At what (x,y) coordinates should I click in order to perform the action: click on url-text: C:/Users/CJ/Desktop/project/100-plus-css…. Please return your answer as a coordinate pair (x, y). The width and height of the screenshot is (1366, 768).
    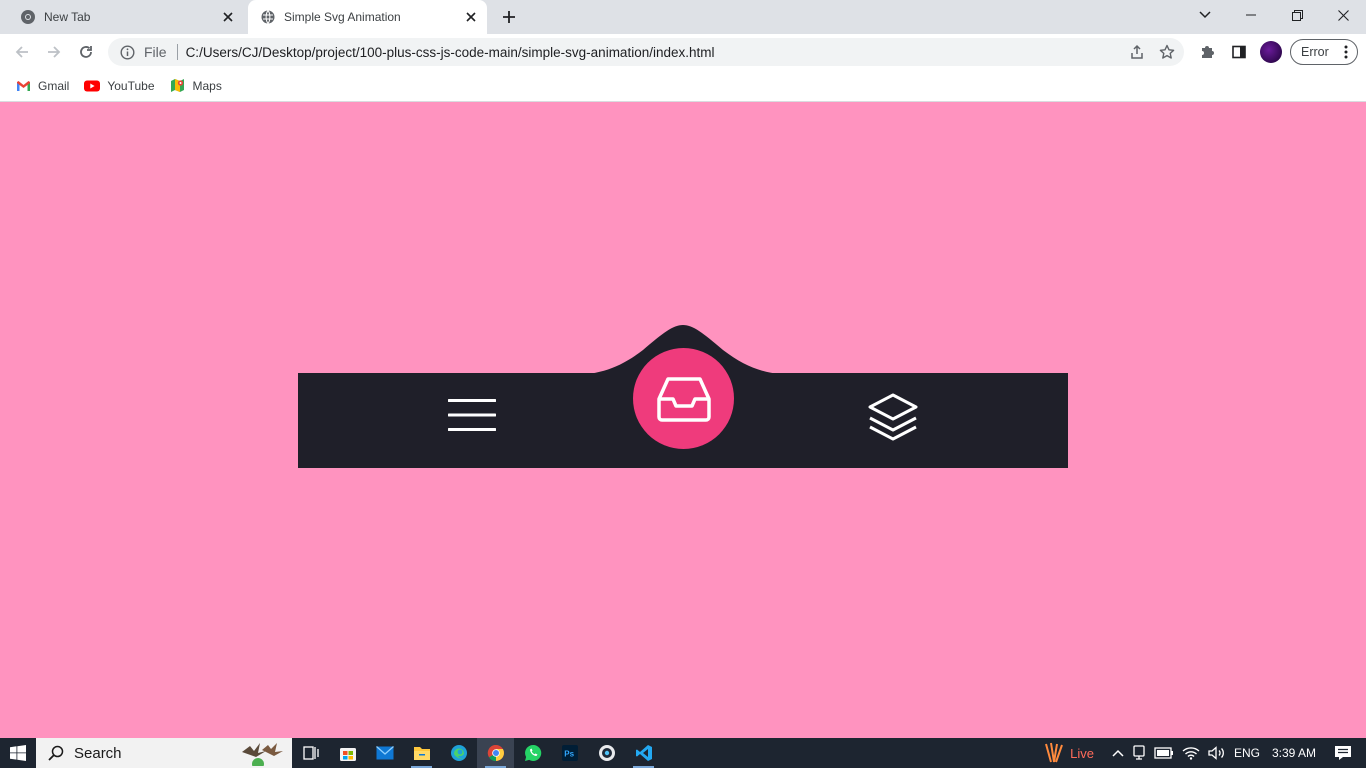
    Looking at the image, I should click on (655, 52).